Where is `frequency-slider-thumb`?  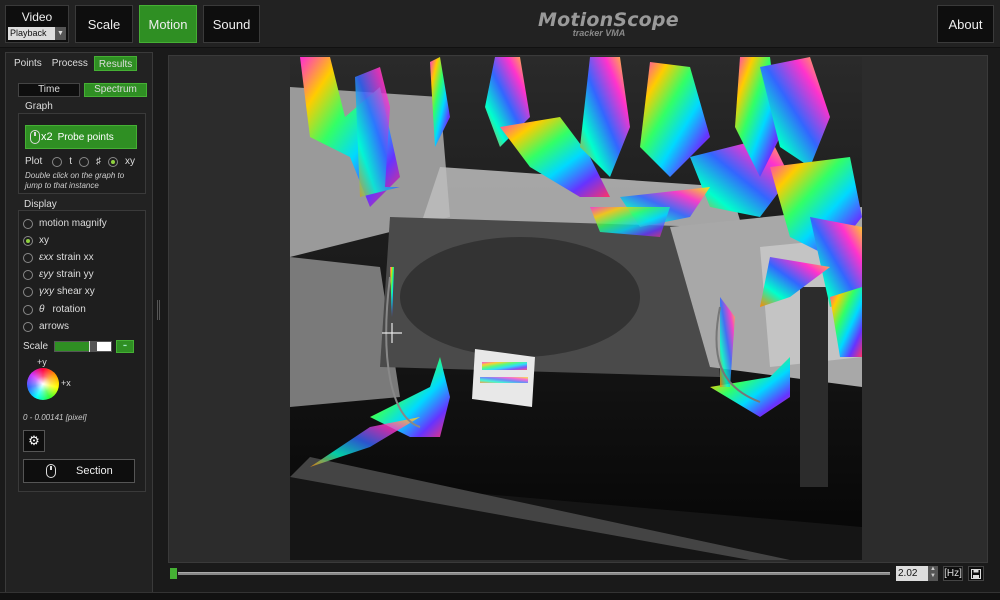
frequency-slider-thumb is located at coordinates (173, 573).